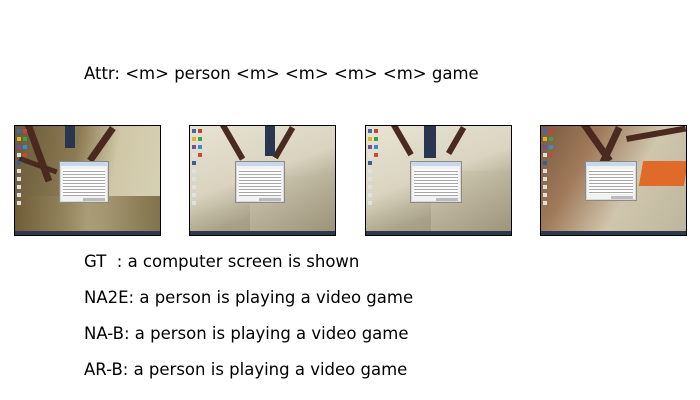 The image size is (700, 400). I want to click on na-b-caption: NA-B: a person is playing a video game, so click(246, 333).